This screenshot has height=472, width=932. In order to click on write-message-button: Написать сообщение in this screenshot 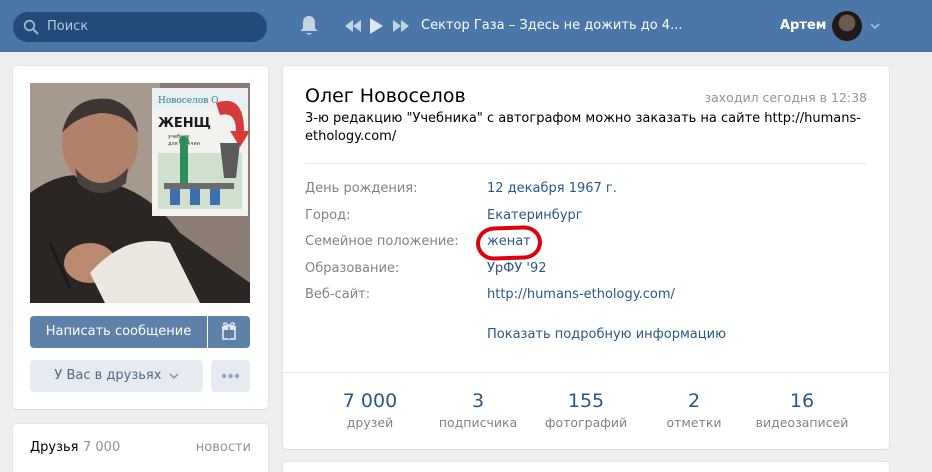, I will do `click(118, 332)`.